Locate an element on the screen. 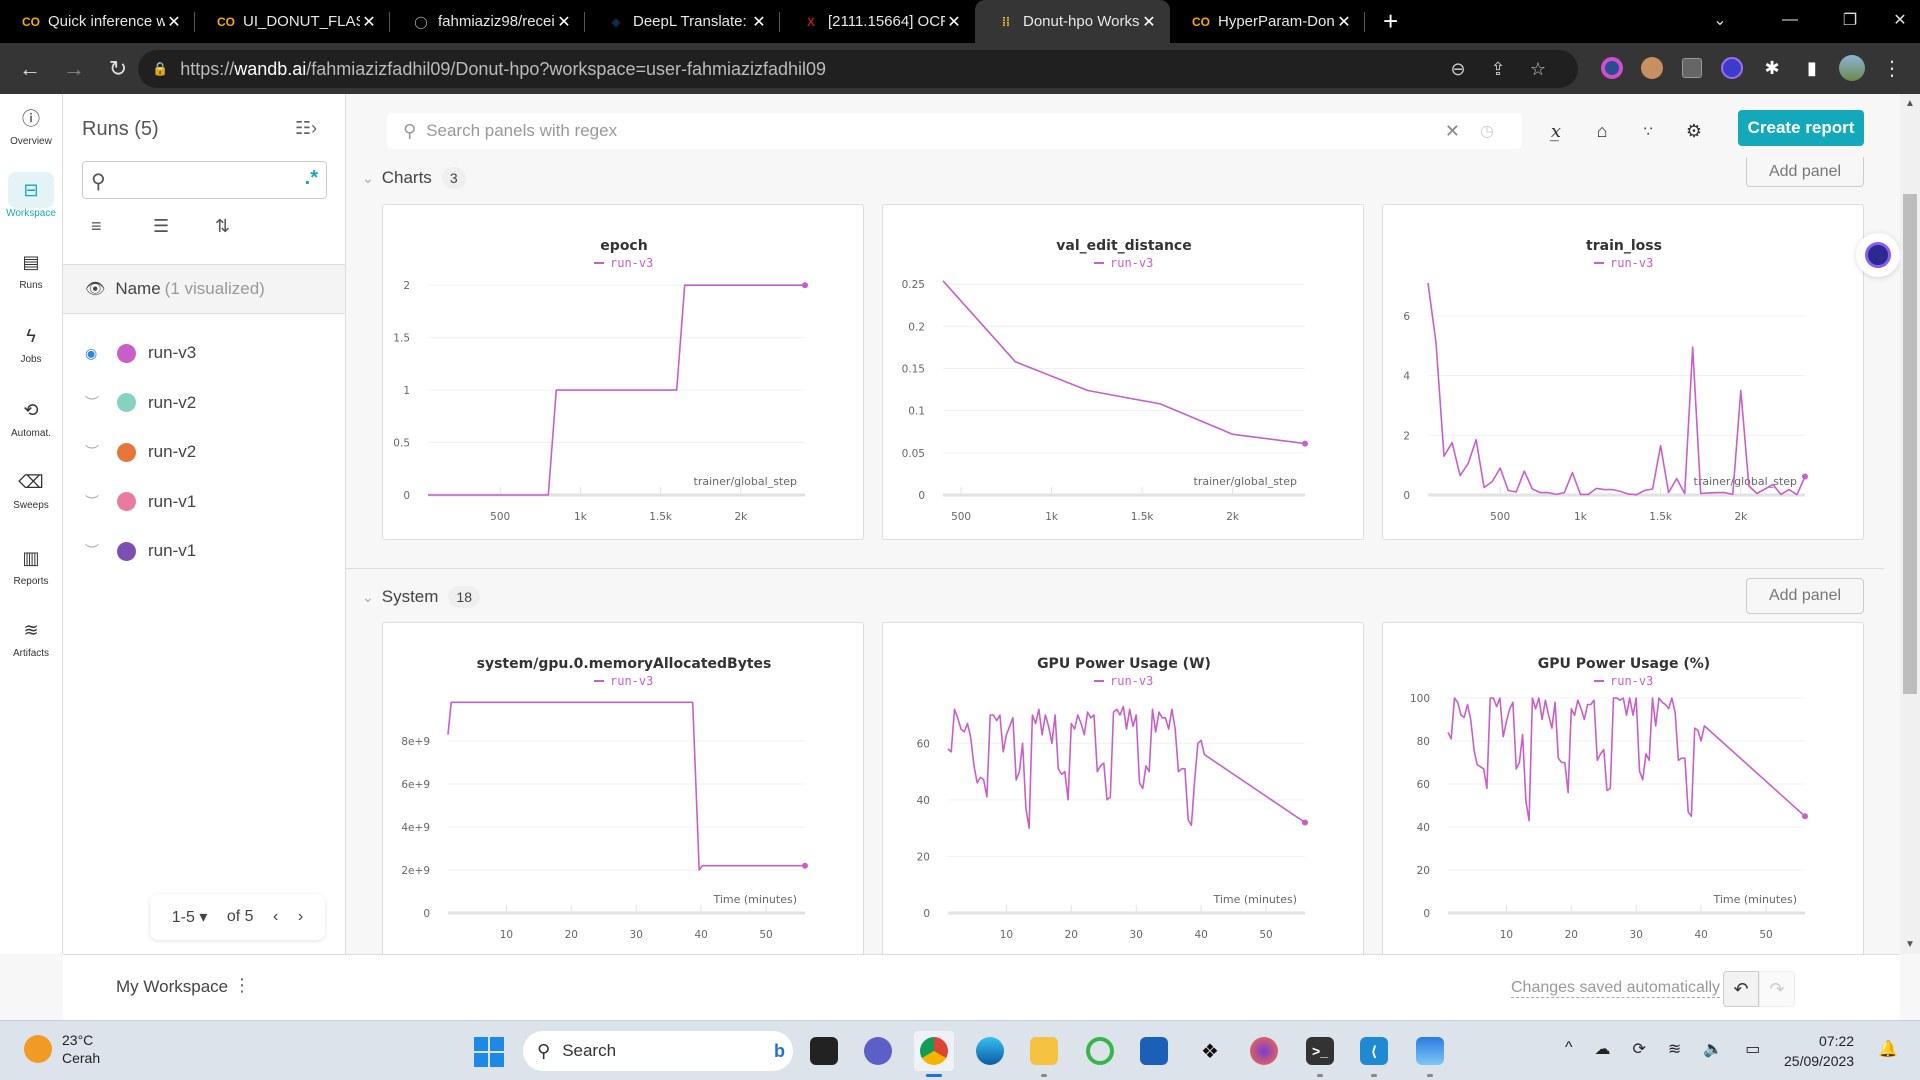  bing-icon: b is located at coordinates (779, 1051).